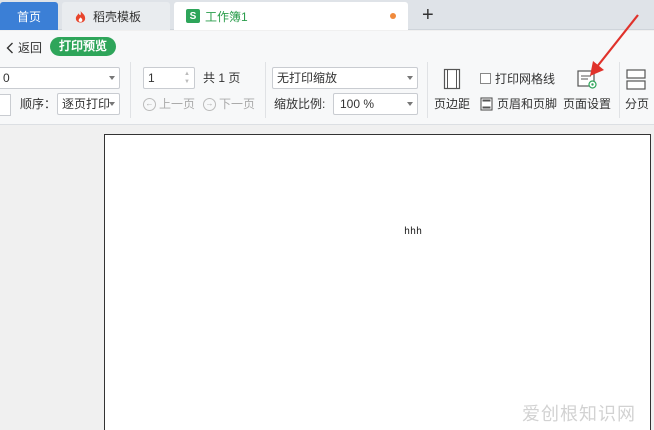  What do you see at coordinates (307, 78) in the screenshot?
I see `print-scaling-value: 无打印缩放` at bounding box center [307, 78].